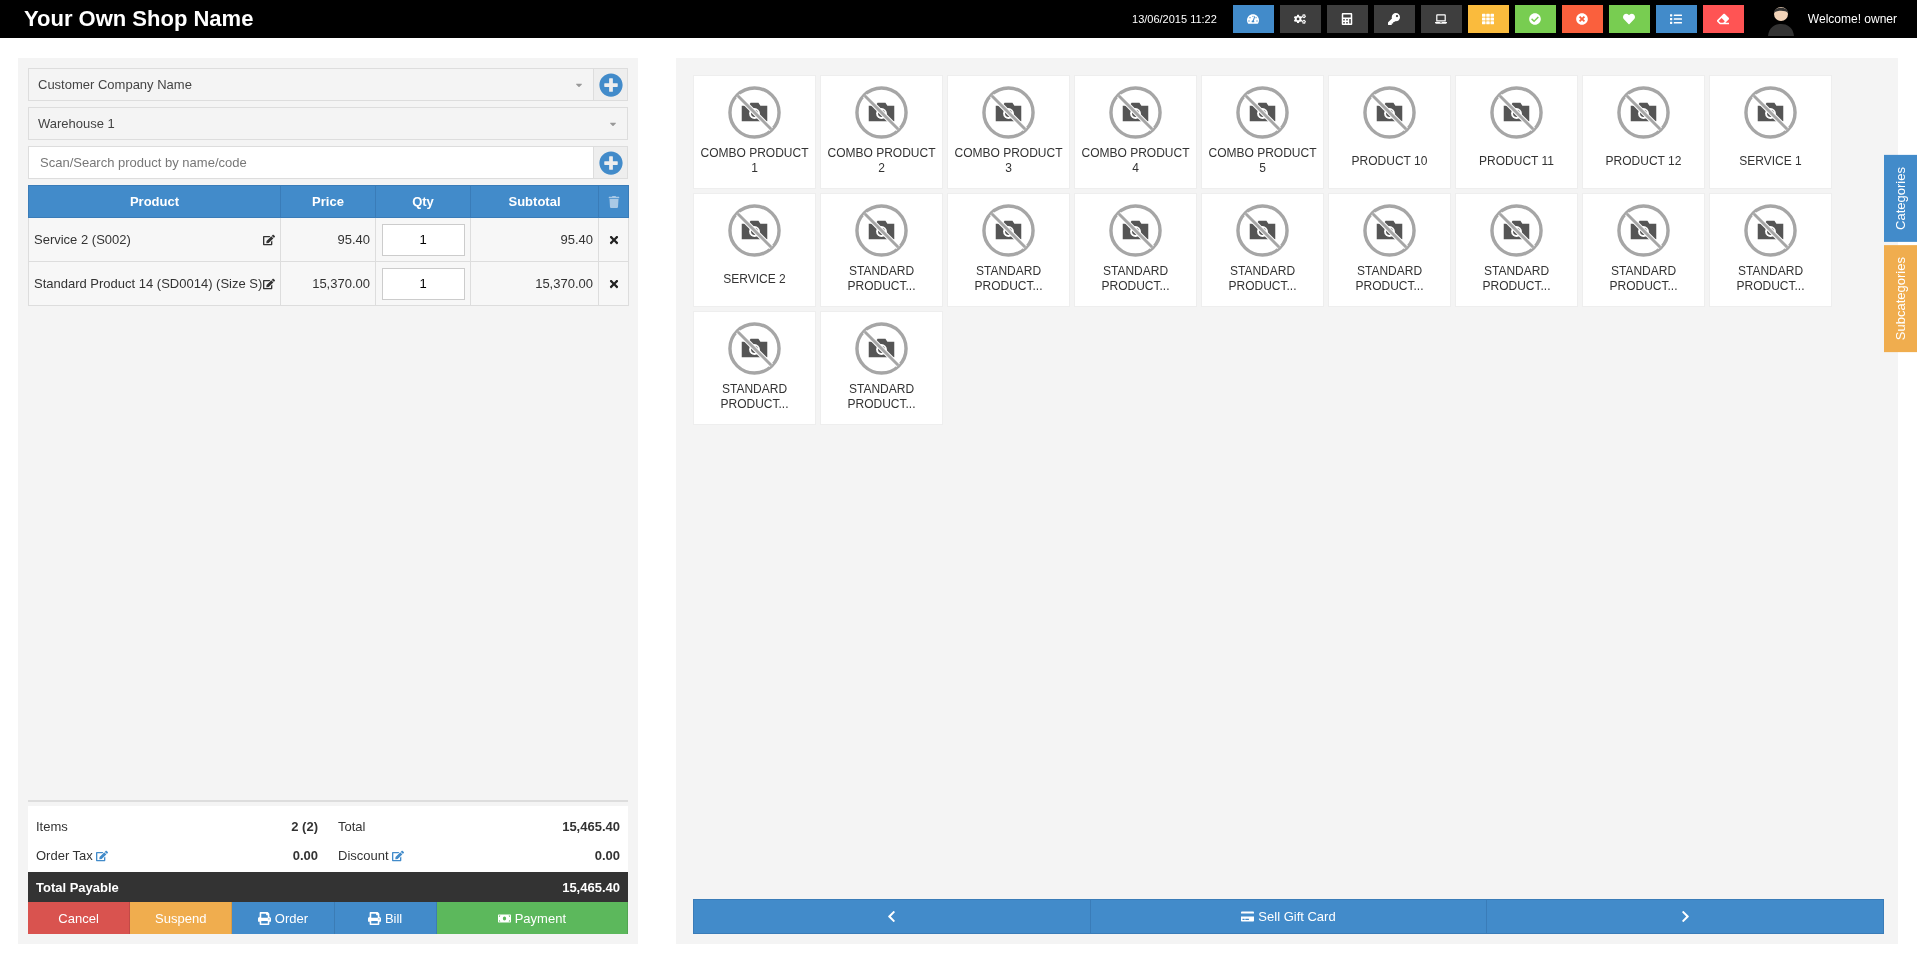 The width and height of the screenshot is (1917, 962). I want to click on total-value: 15,465.40, so click(591, 826).